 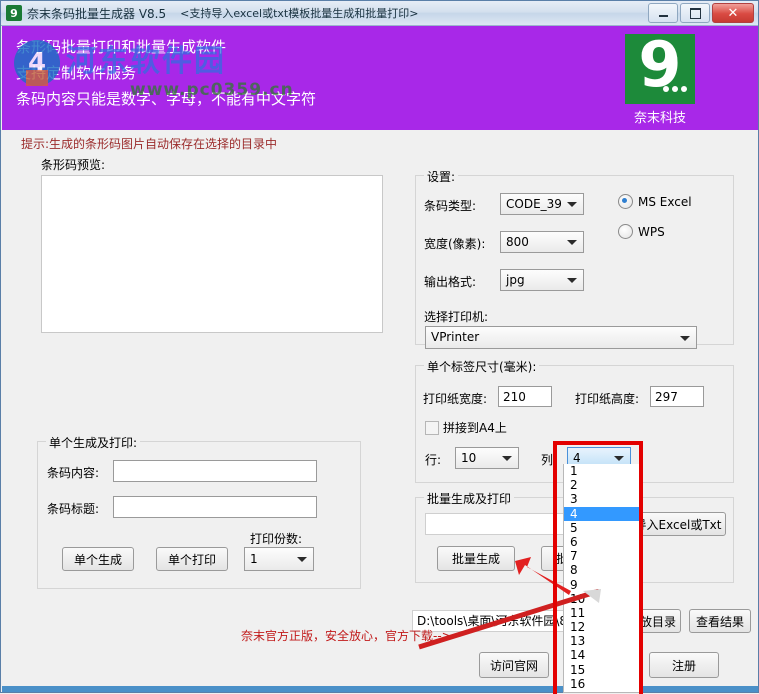 I want to click on cols-option: 7, so click(x=602, y=556).